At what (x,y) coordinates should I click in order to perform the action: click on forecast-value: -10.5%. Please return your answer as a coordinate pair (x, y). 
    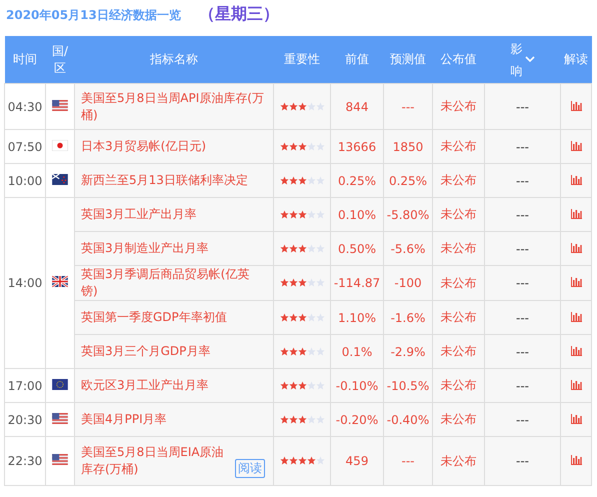
    Looking at the image, I should click on (408, 385).